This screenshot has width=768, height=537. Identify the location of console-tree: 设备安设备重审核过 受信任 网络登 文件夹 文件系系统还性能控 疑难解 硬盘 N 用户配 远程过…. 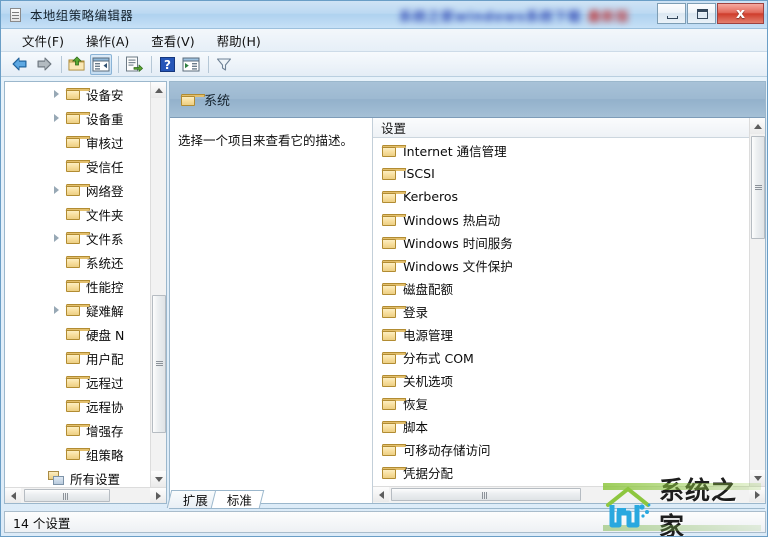
(77, 284).